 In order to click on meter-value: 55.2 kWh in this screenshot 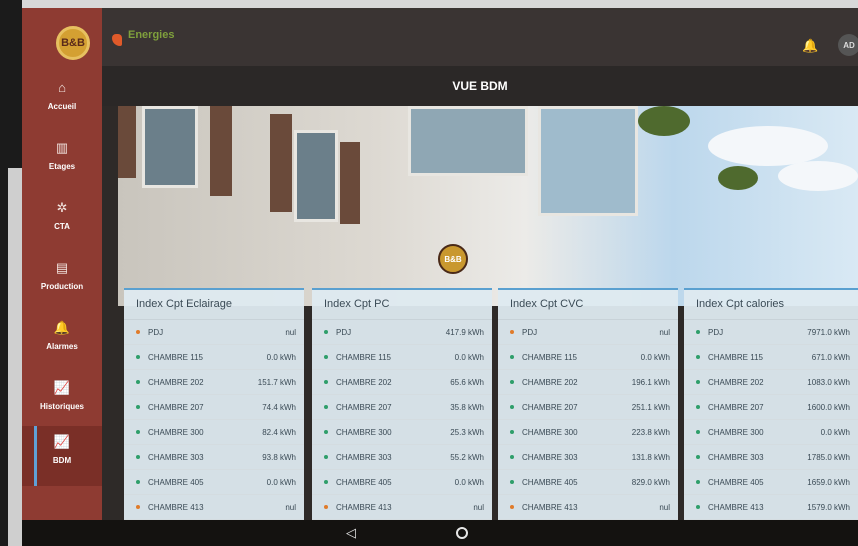, I will do `click(467, 457)`.